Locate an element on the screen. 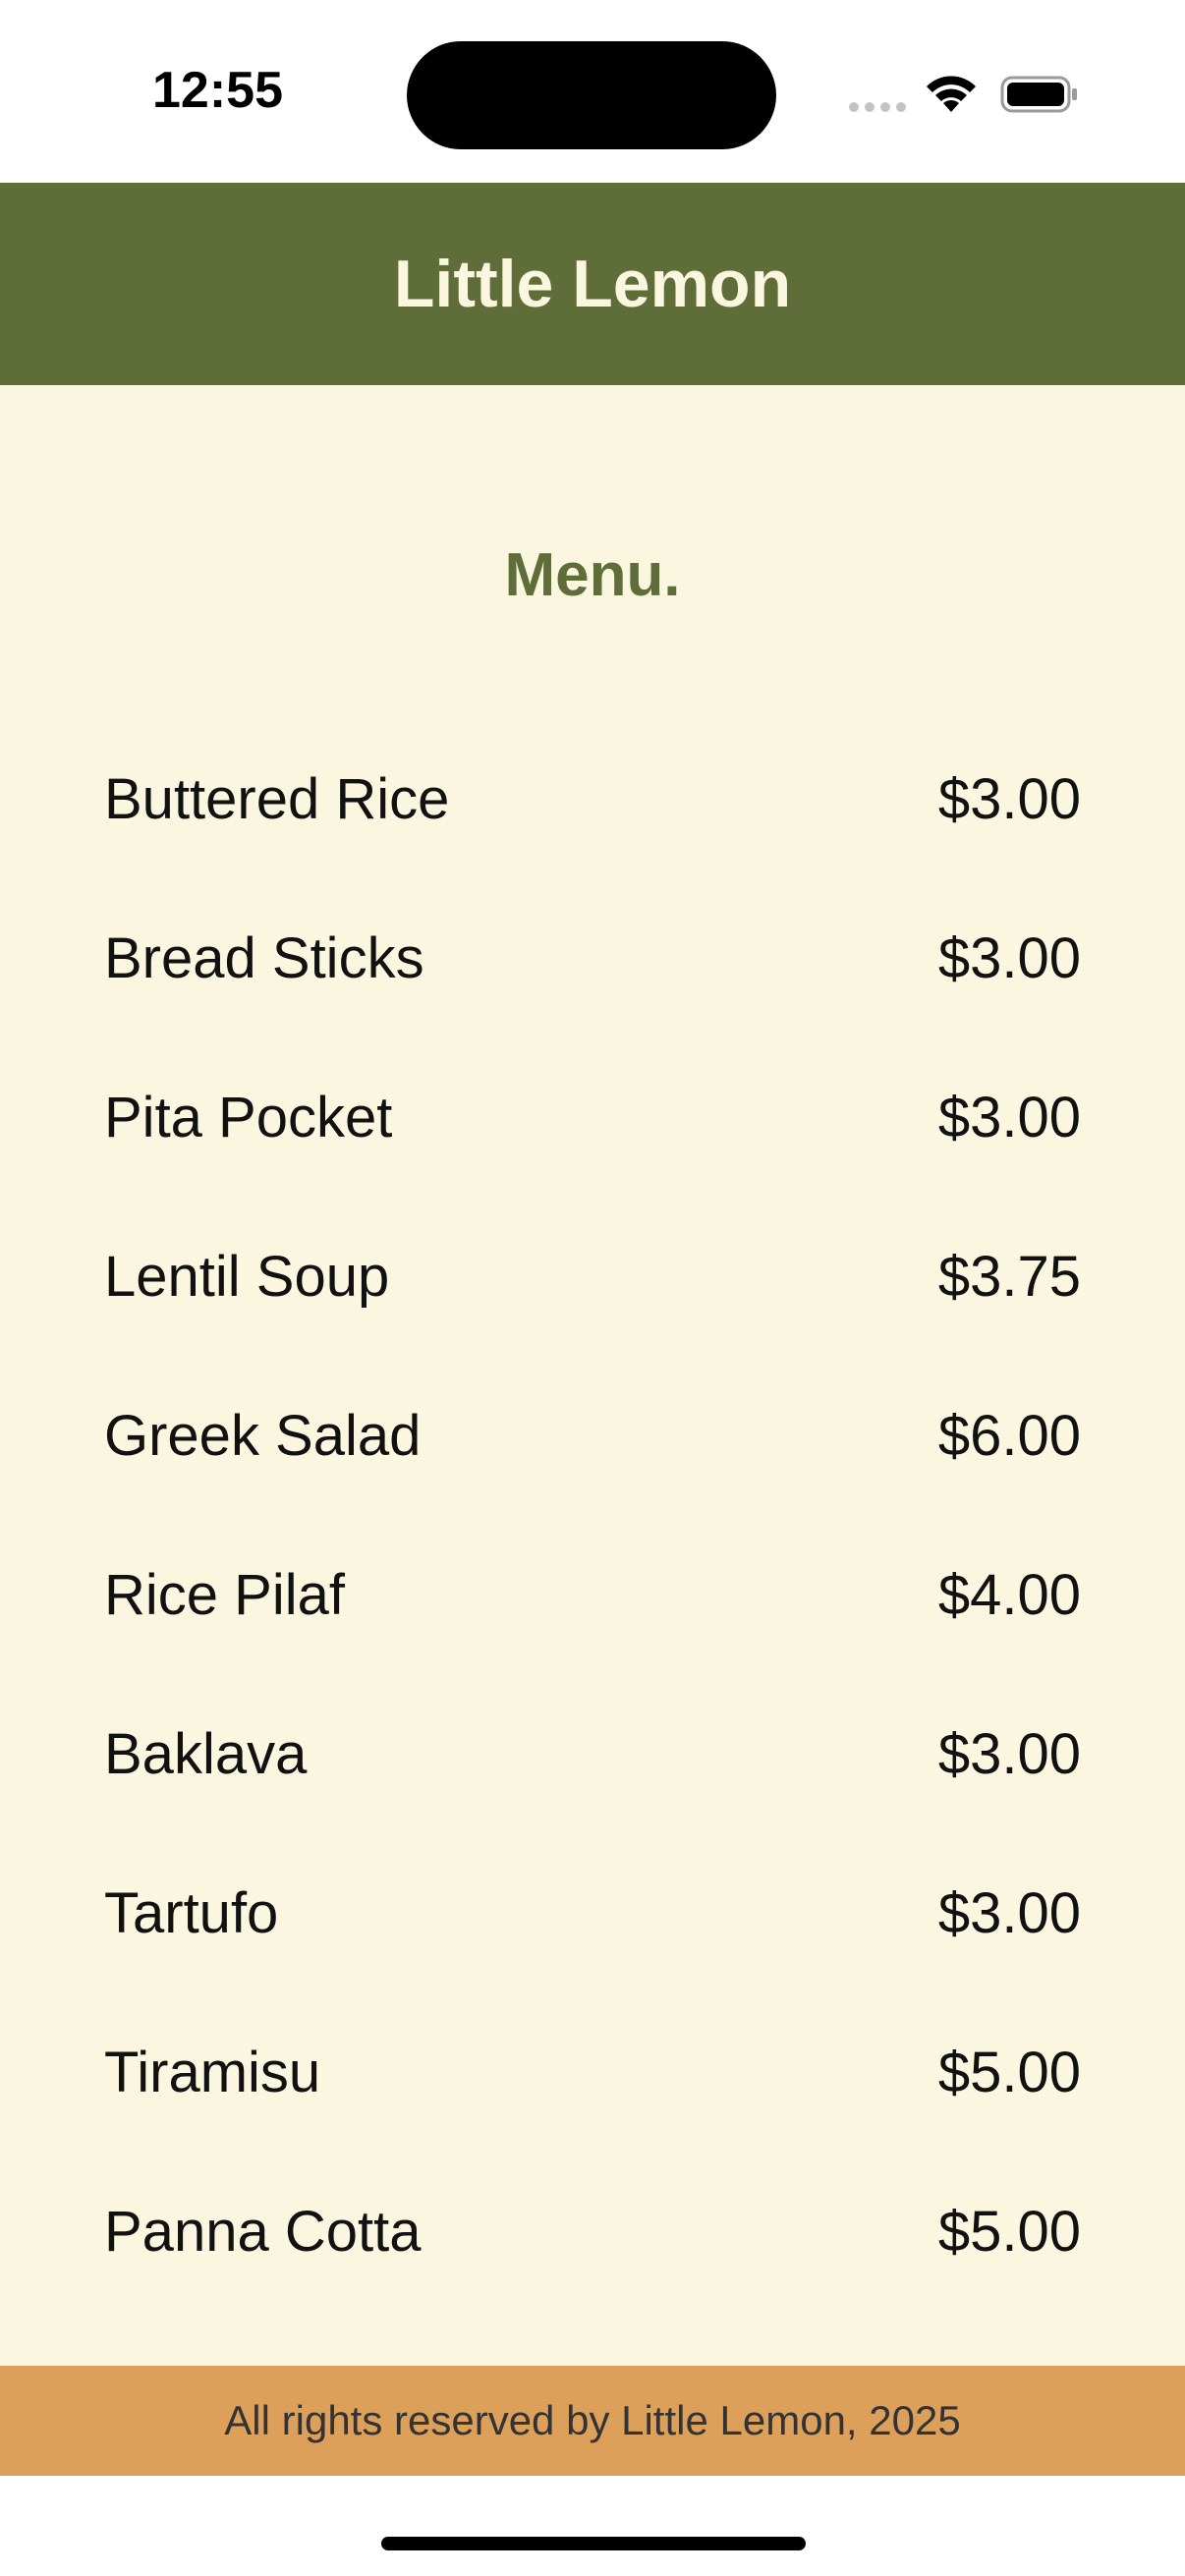 This screenshot has width=1185, height=2576. status-bar: 12:55 is located at coordinates (592, 91).